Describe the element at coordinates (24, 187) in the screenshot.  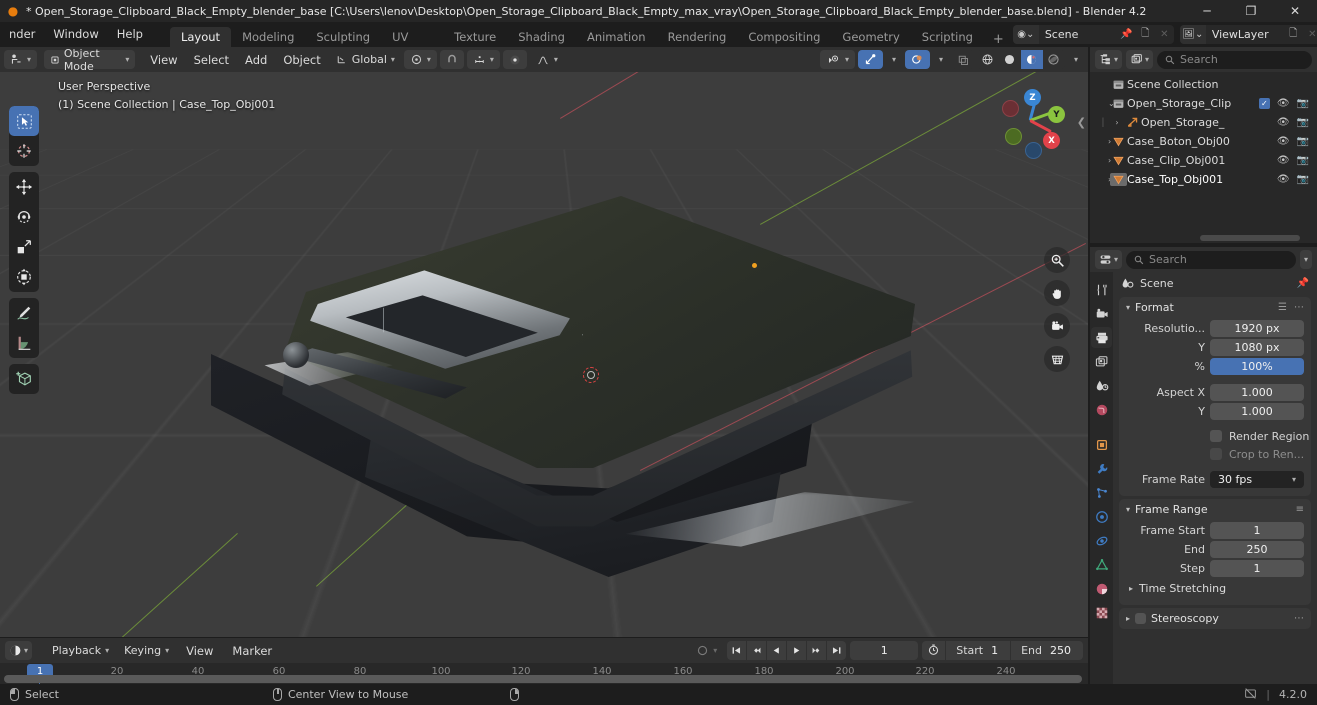
I see `move-tool` at that location.